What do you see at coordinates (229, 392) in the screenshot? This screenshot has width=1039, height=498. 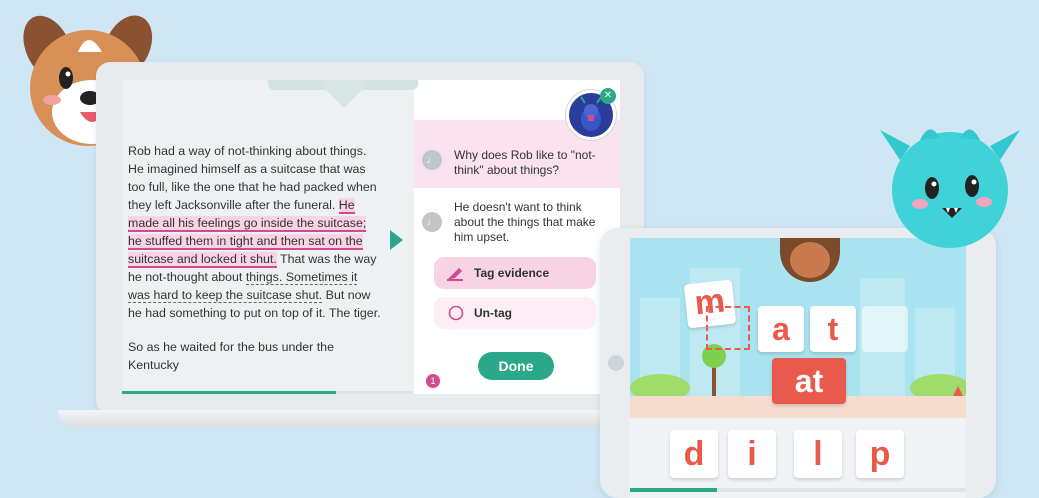 I see `reading-progress-fill` at bounding box center [229, 392].